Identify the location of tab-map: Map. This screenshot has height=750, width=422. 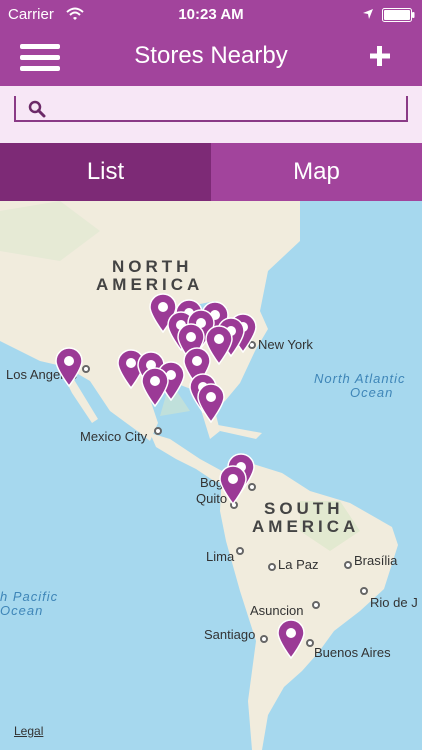
(316, 172).